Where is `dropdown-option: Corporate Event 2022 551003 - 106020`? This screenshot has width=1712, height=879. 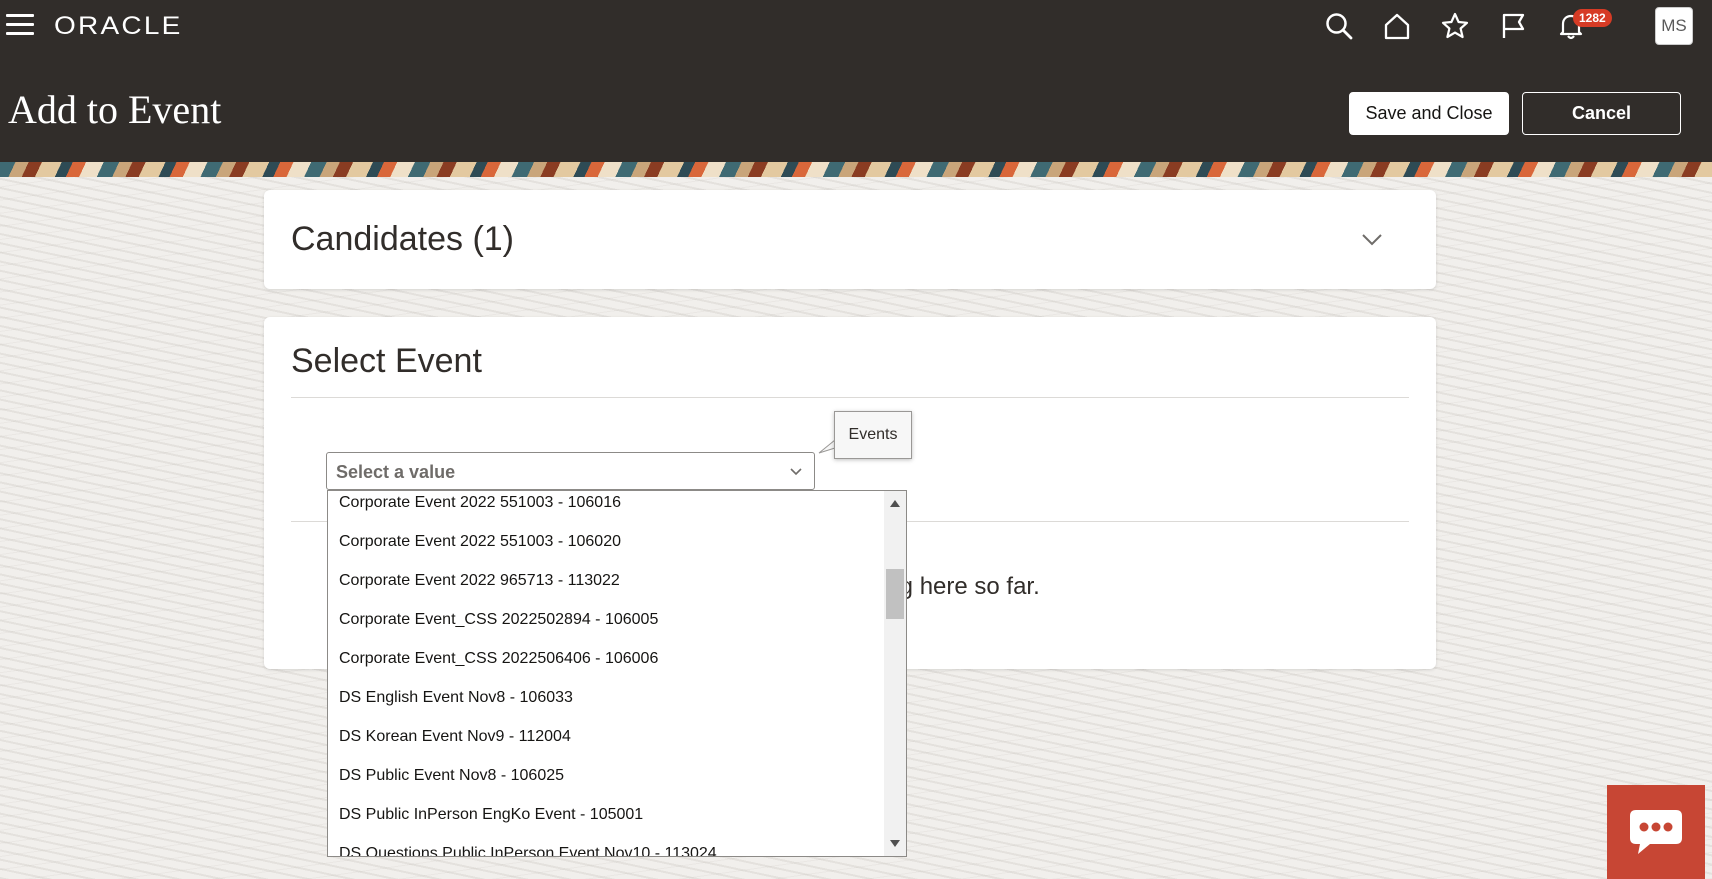
dropdown-option: Corporate Event 2022 551003 - 106020 is located at coordinates (606, 541).